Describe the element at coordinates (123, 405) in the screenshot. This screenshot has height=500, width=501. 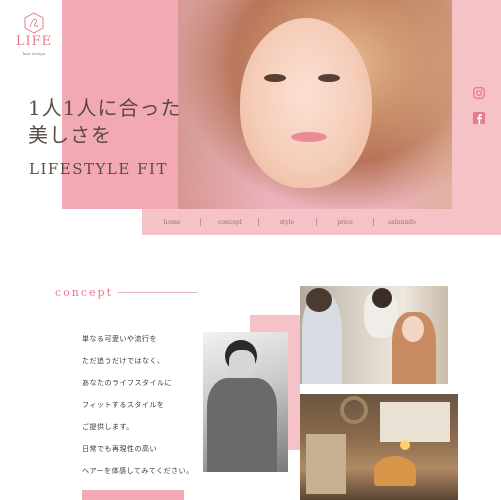
I see `concept-text-line: フィットするスタイルを` at that location.